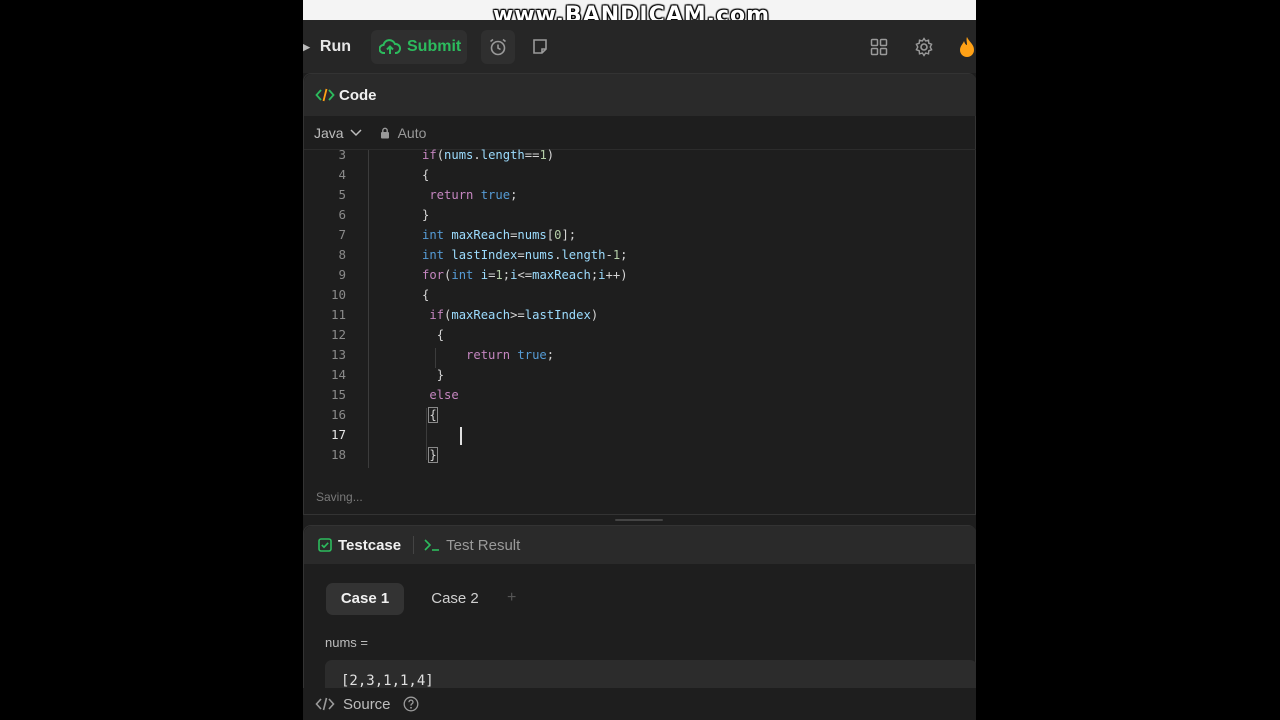 This screenshot has height=720, width=1280. Describe the element at coordinates (639, 704) in the screenshot. I see `source-bar: Source` at that location.